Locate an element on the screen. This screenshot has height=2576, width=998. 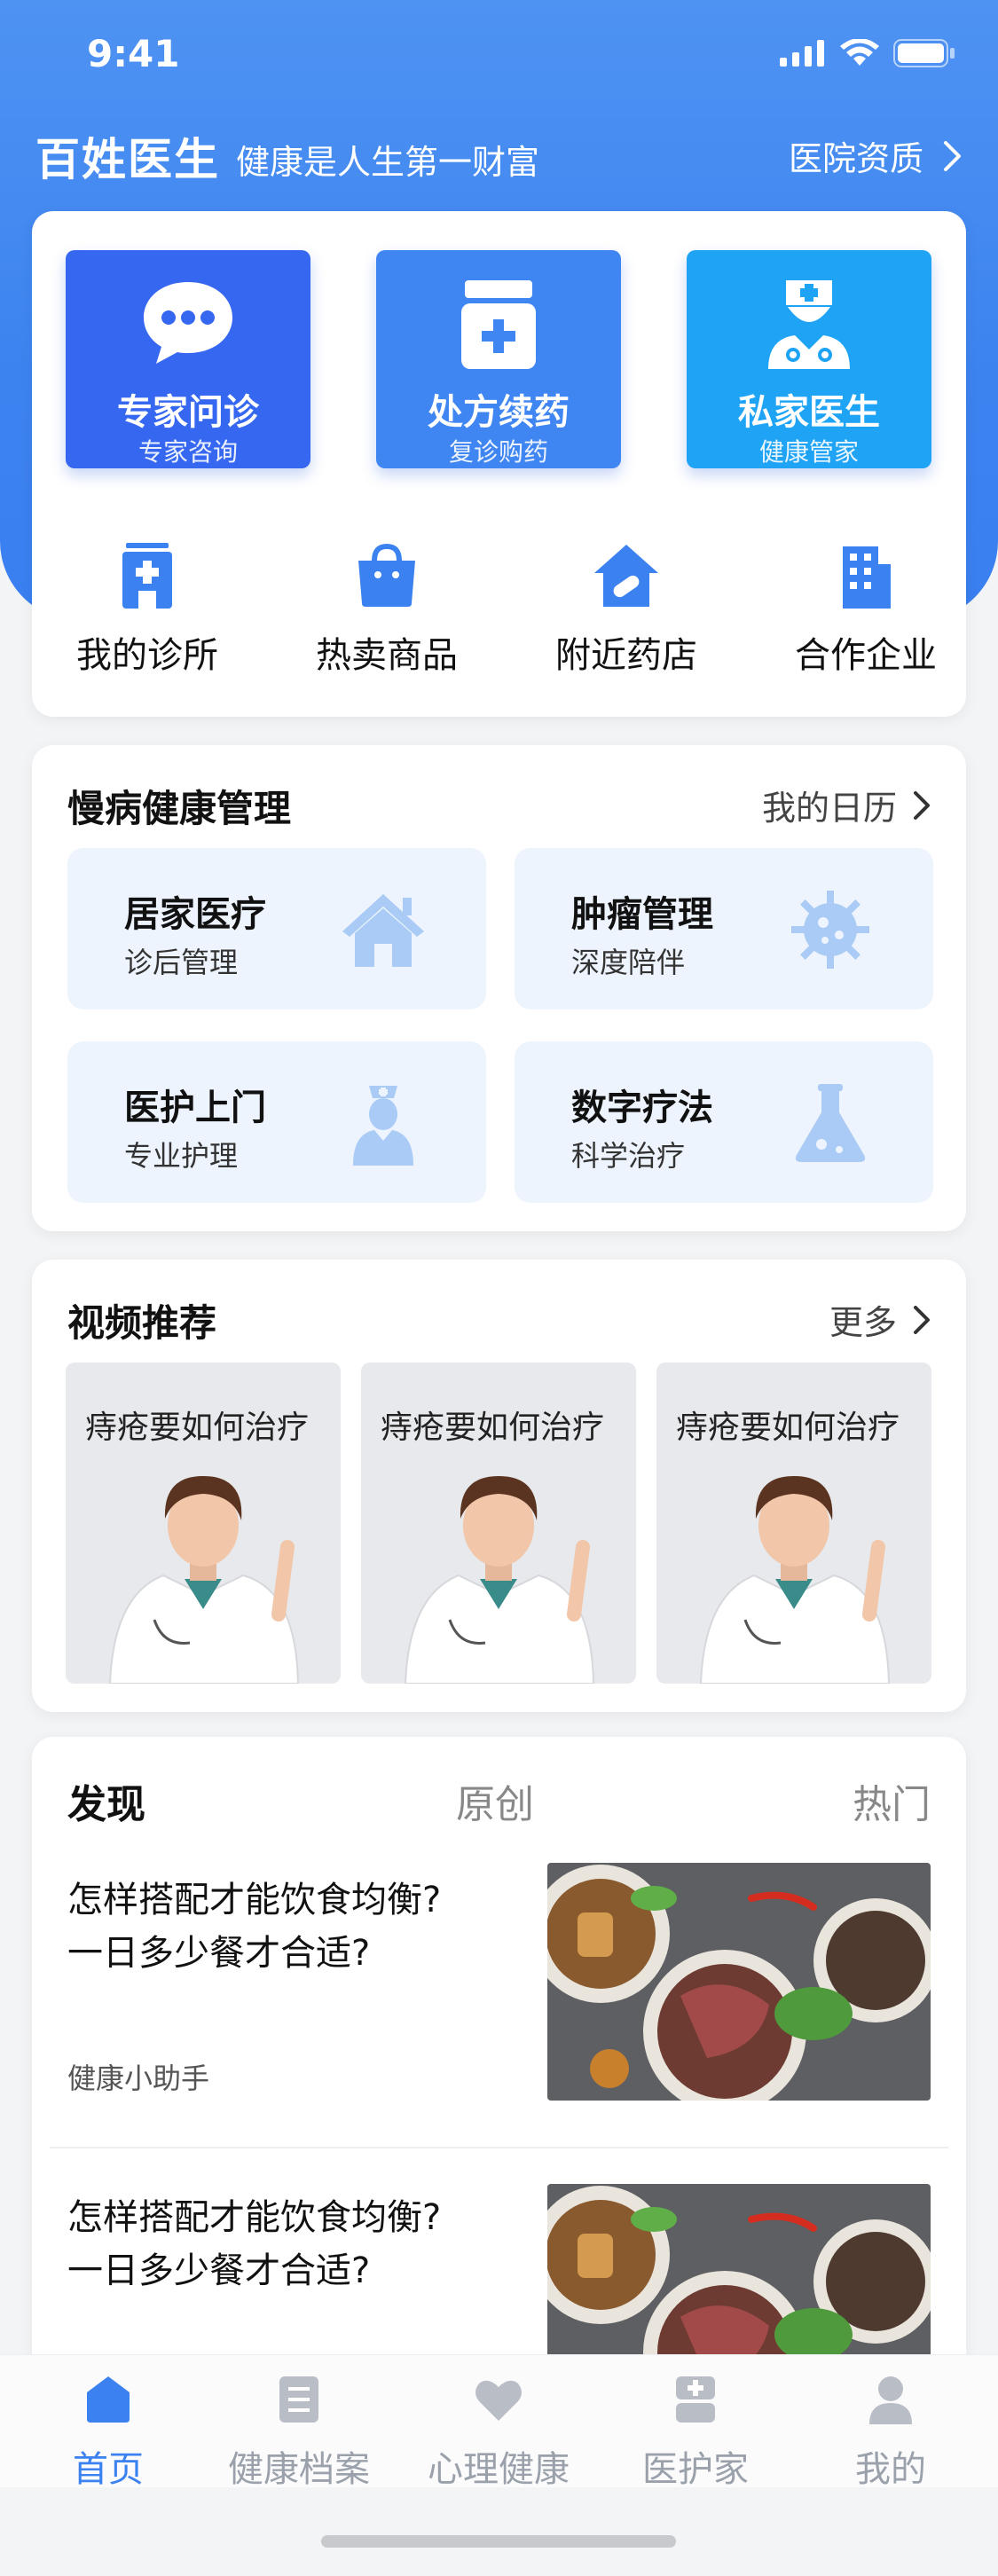
private-doctor-button: 私家医生 健康管家 is located at coordinates (809, 359).